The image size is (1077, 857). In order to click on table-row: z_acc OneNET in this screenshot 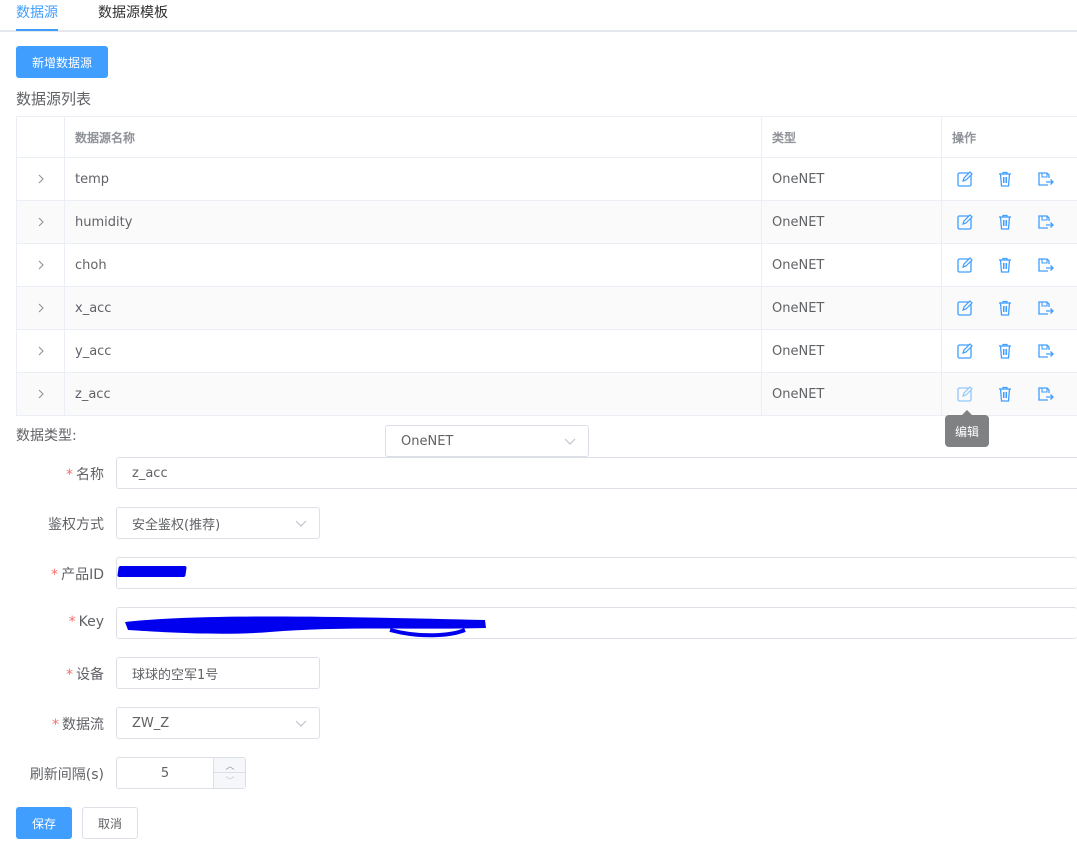, I will do `click(546, 394)`.